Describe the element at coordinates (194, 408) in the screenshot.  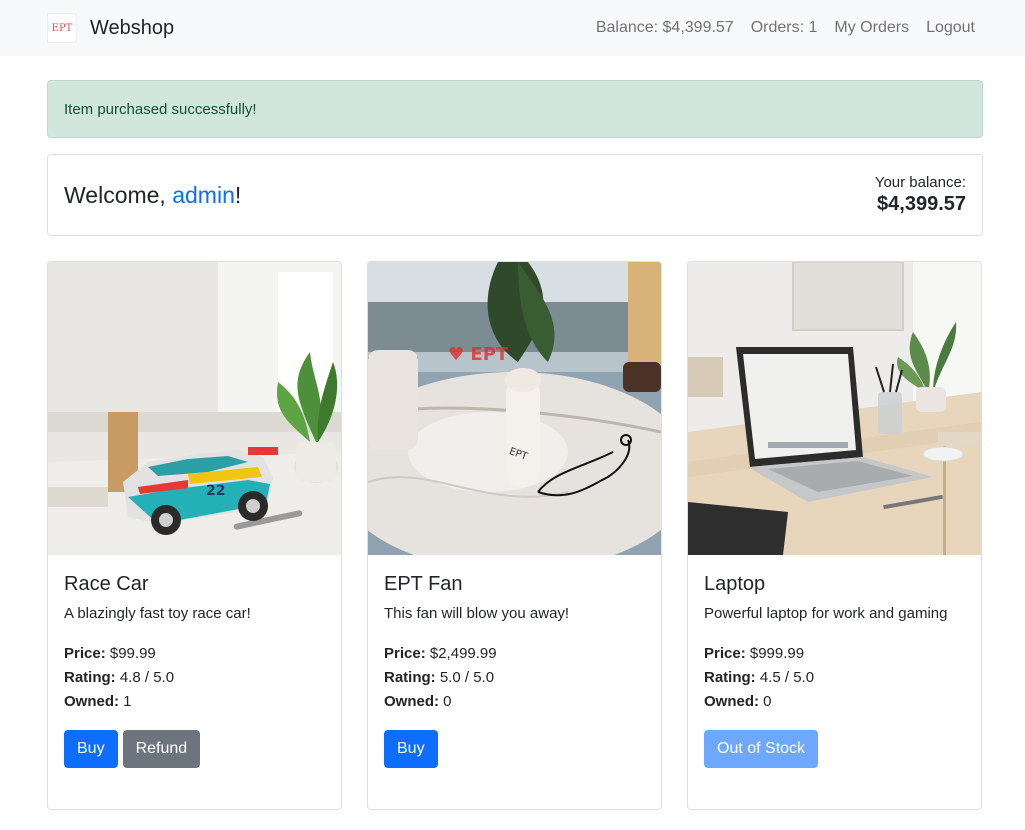
I see `race-car-image: 22` at that location.